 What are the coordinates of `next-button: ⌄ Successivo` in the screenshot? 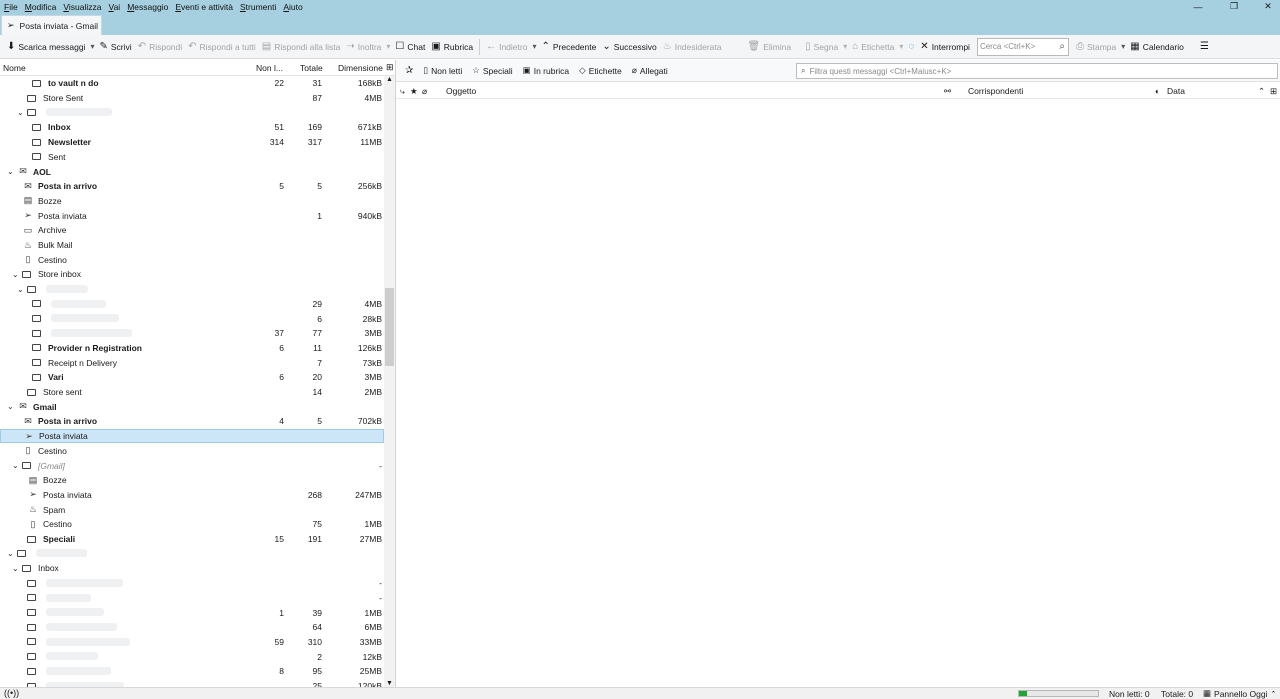 It's located at (629, 47).